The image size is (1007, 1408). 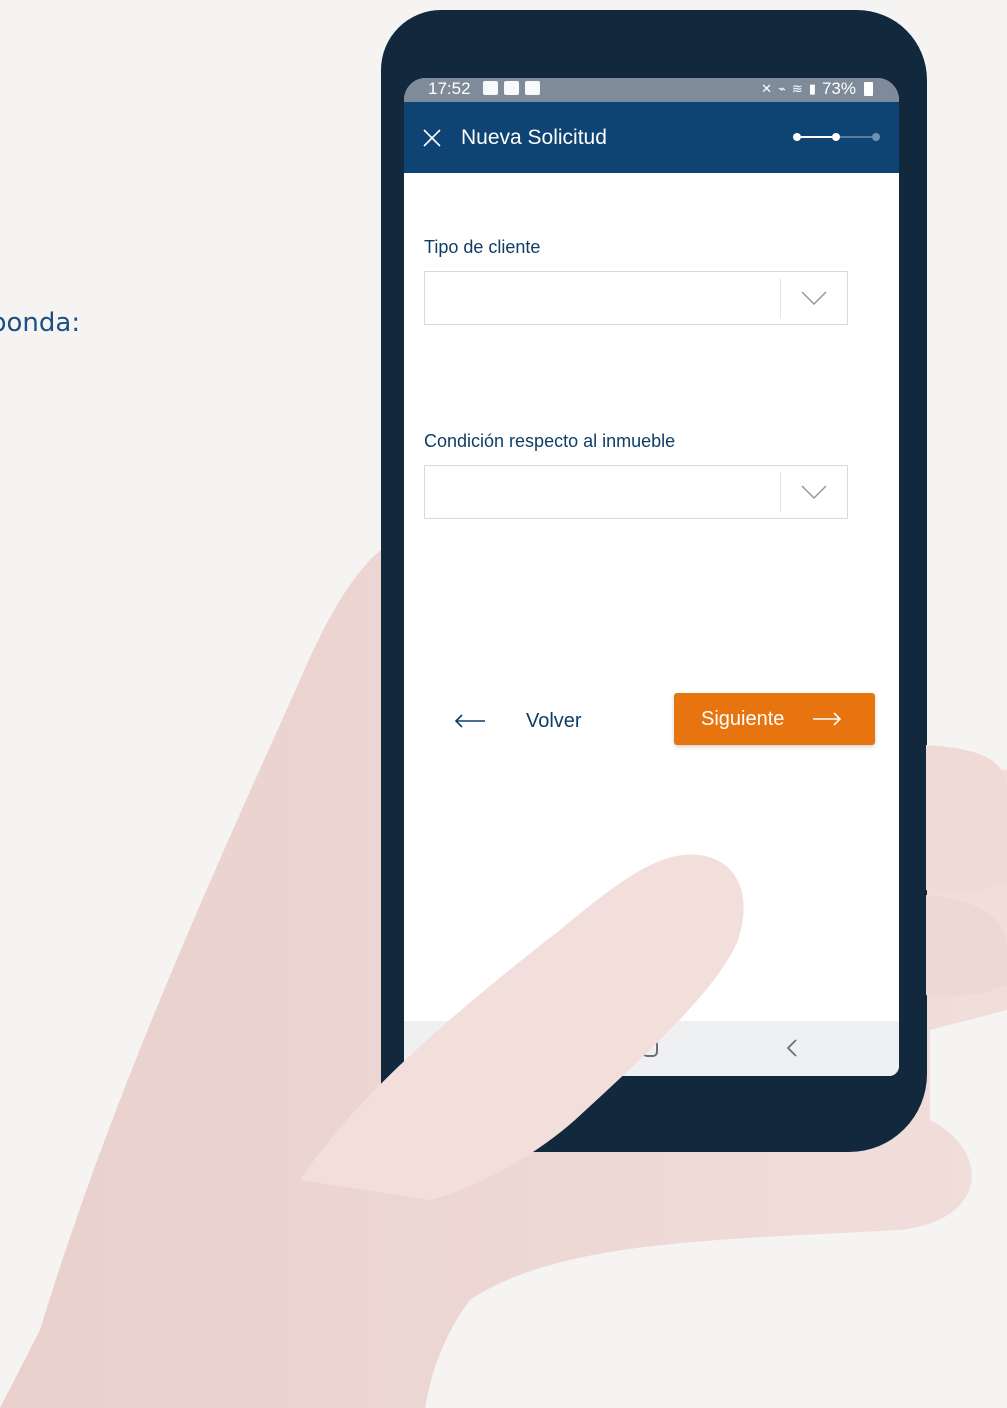 What do you see at coordinates (636, 298) in the screenshot?
I see `tipo-cliente-select` at bounding box center [636, 298].